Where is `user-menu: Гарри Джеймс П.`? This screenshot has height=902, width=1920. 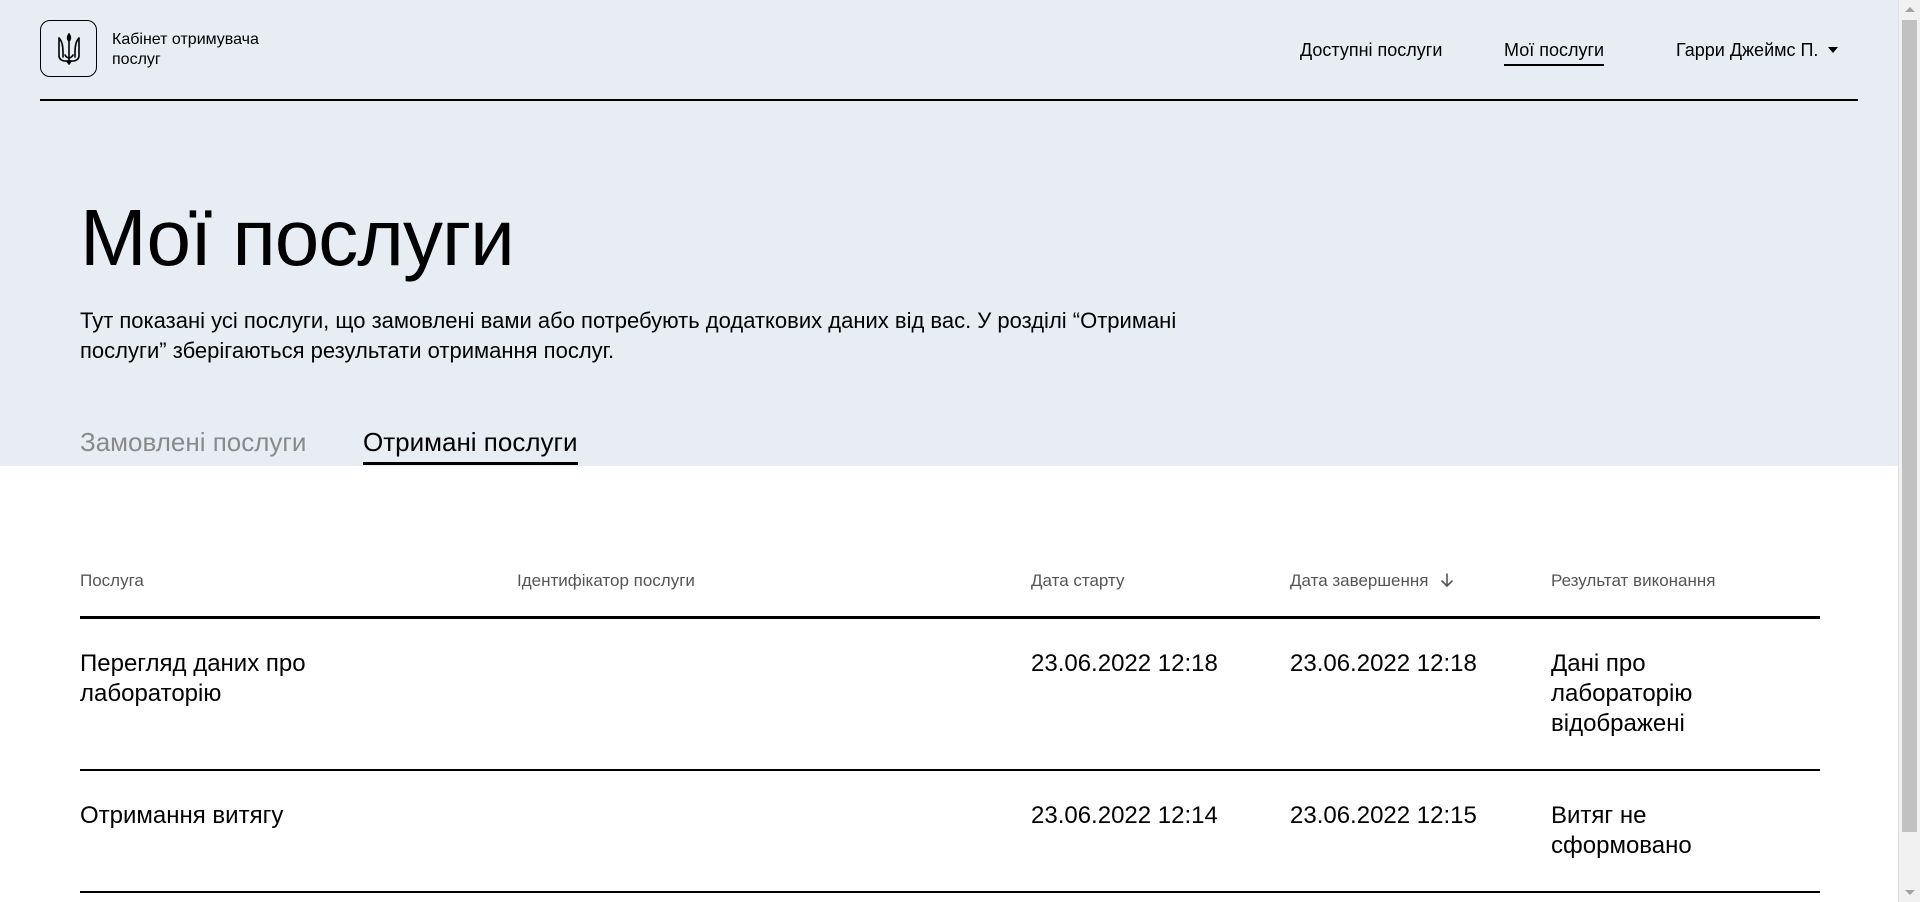
user-menu: Гарри Джеймс П. is located at coordinates (1757, 50).